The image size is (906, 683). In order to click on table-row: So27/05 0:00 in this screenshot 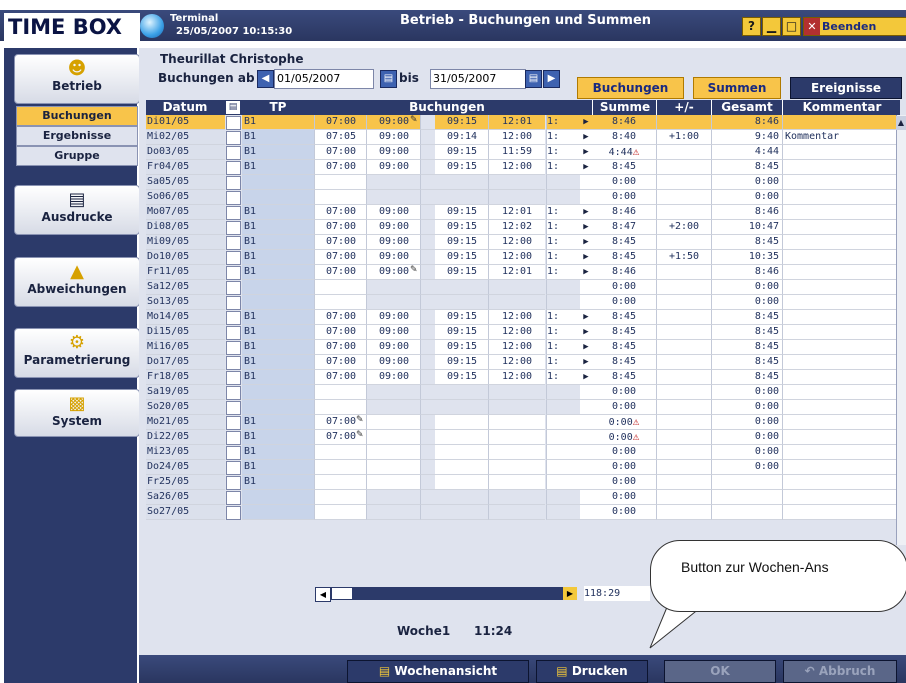, I will do `click(523, 512)`.